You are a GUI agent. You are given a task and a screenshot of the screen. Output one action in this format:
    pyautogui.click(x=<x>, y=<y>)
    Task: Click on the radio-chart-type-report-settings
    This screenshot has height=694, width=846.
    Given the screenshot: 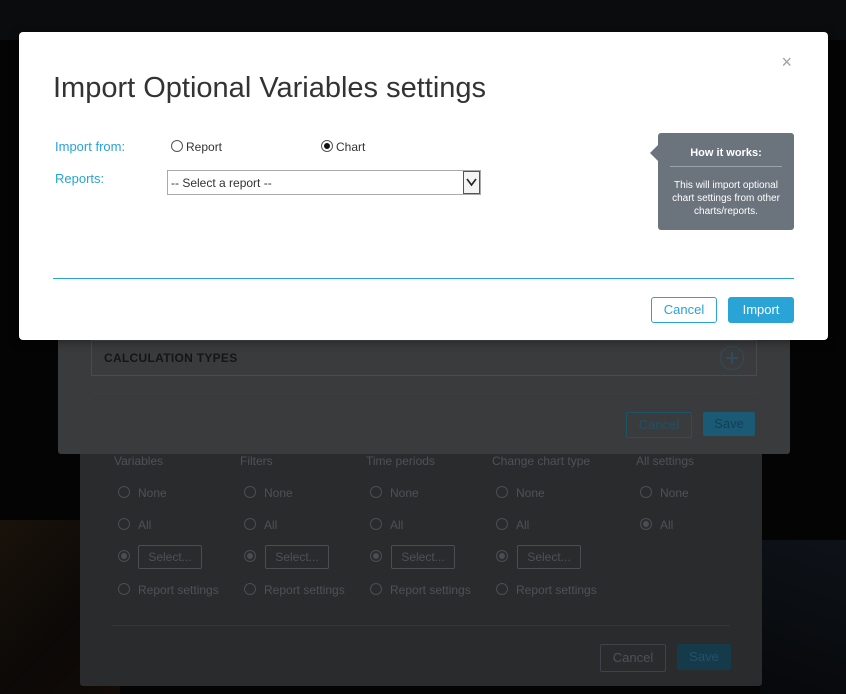 What is the action you would take?
    pyautogui.click(x=502, y=589)
    